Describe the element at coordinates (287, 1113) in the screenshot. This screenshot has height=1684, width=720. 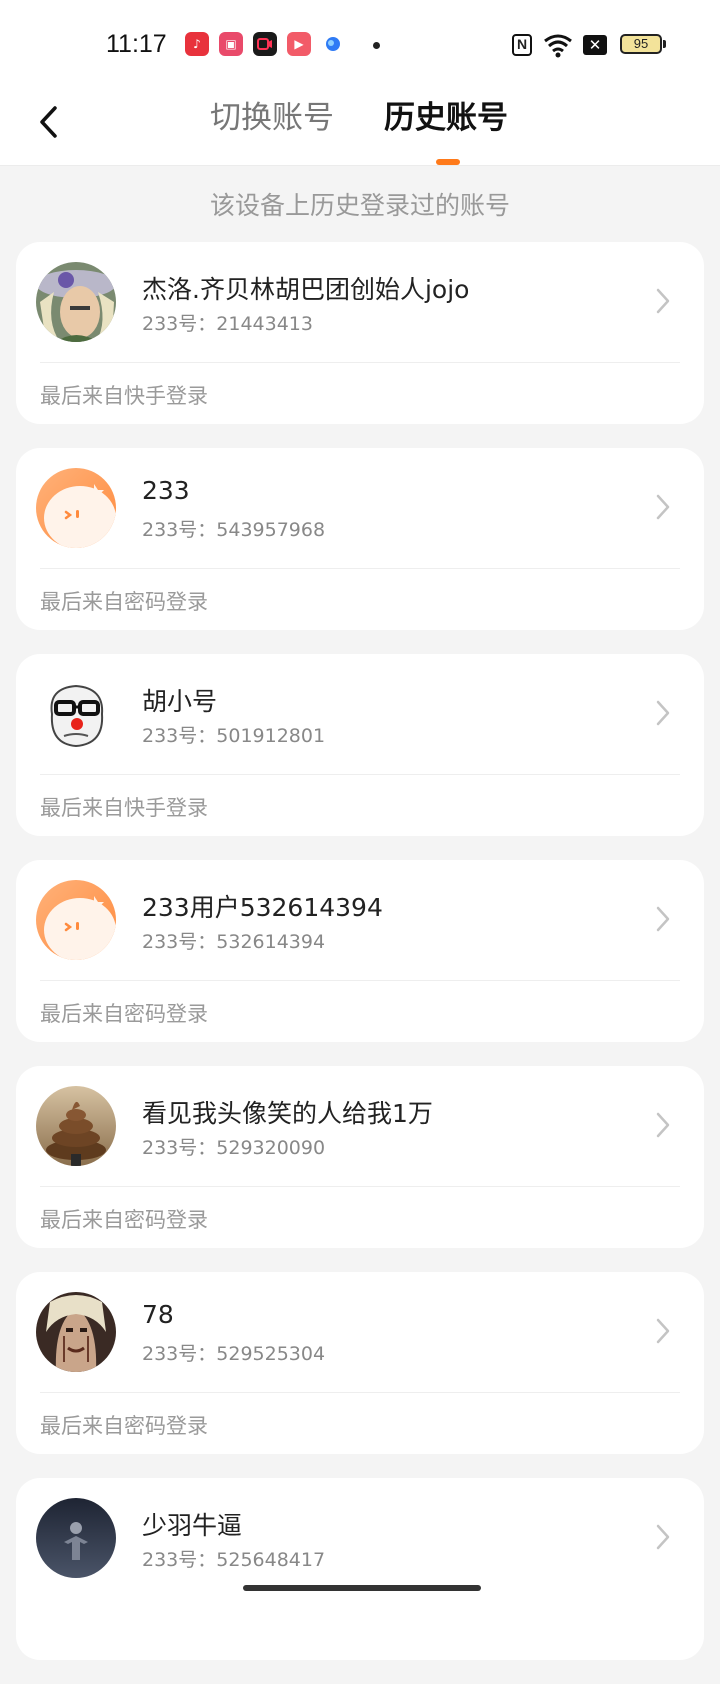
I see `account-name: 看见我头像笑的人给我1万` at that location.